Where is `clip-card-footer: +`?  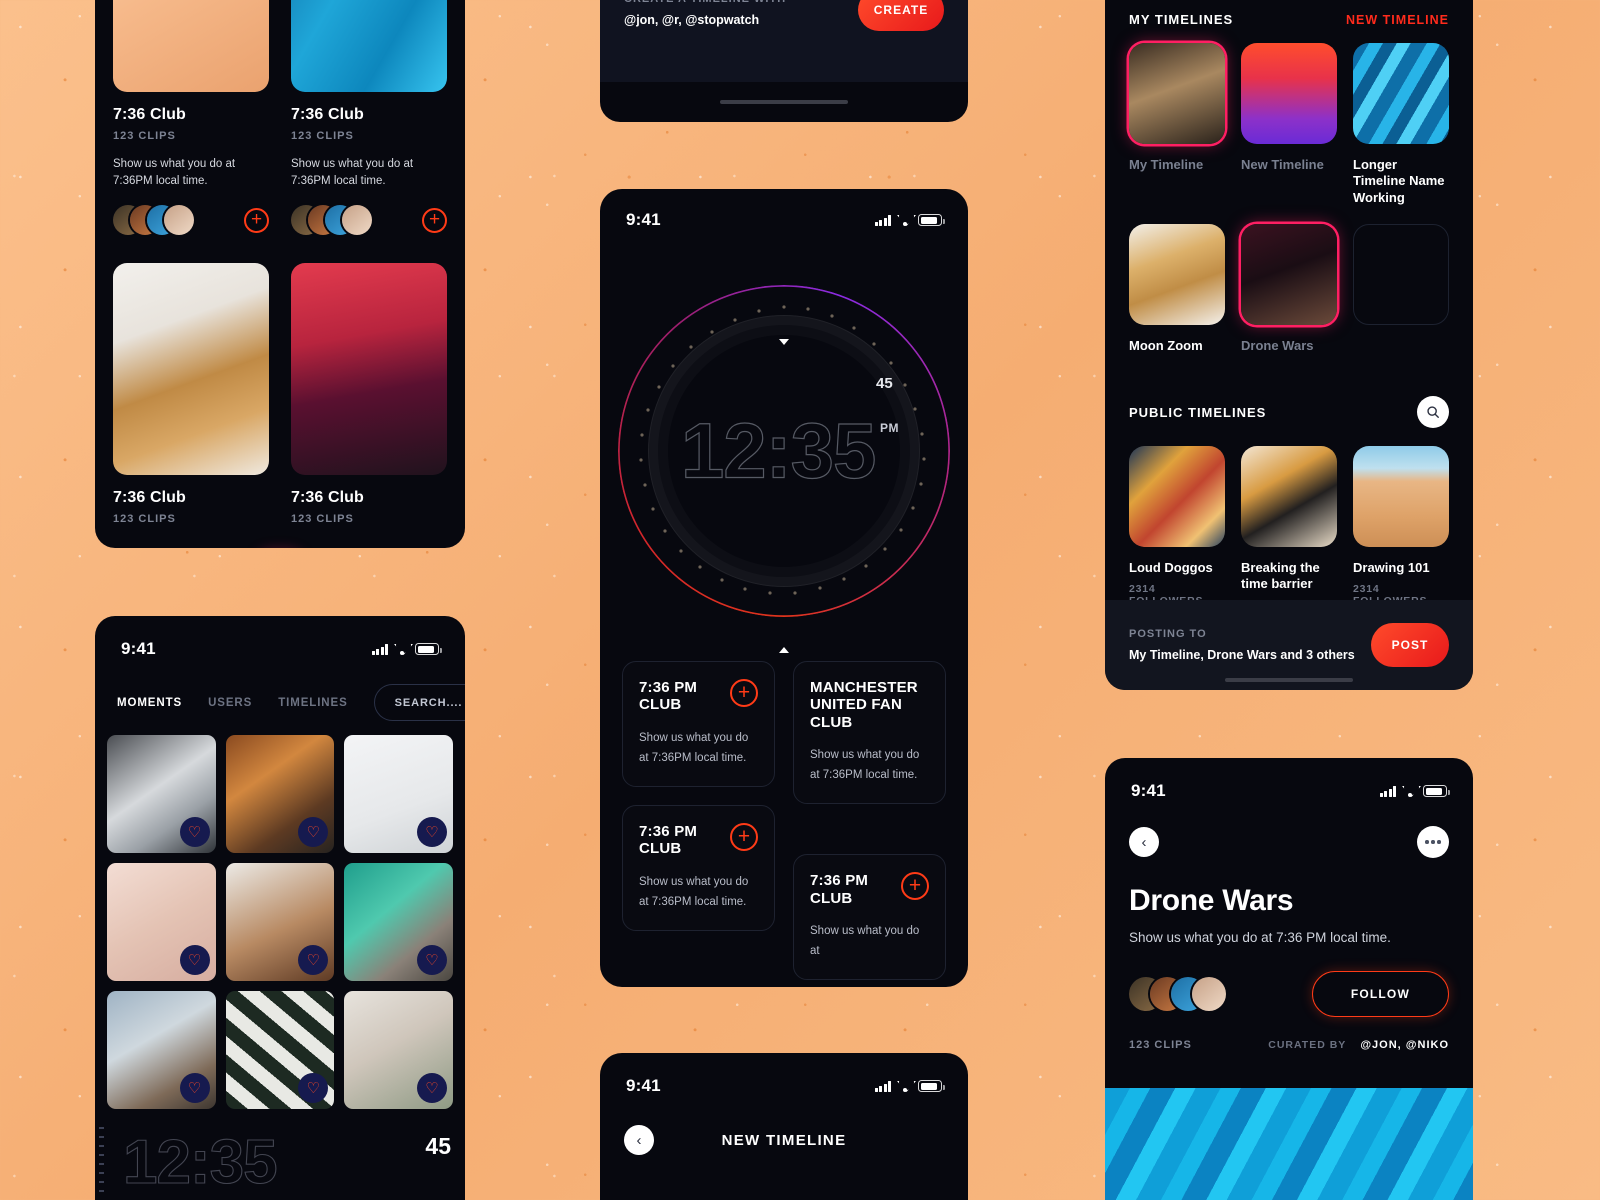 clip-card-footer: + is located at coordinates (369, 220).